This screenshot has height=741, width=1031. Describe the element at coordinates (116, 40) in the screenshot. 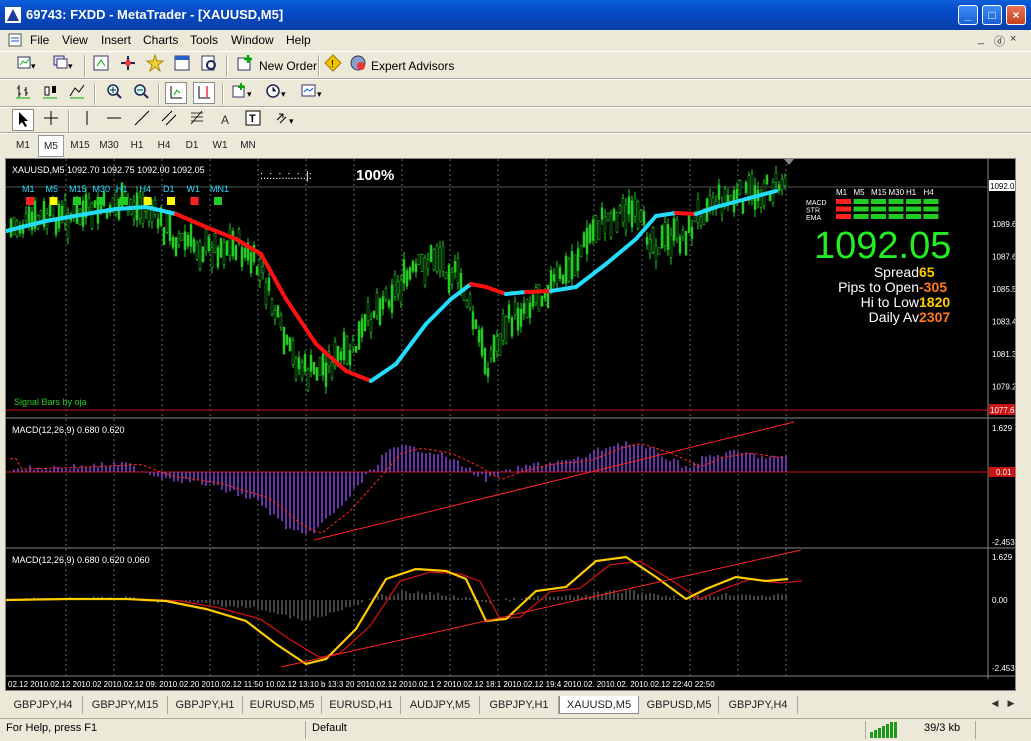

I see `menu-insert: Insert` at that location.